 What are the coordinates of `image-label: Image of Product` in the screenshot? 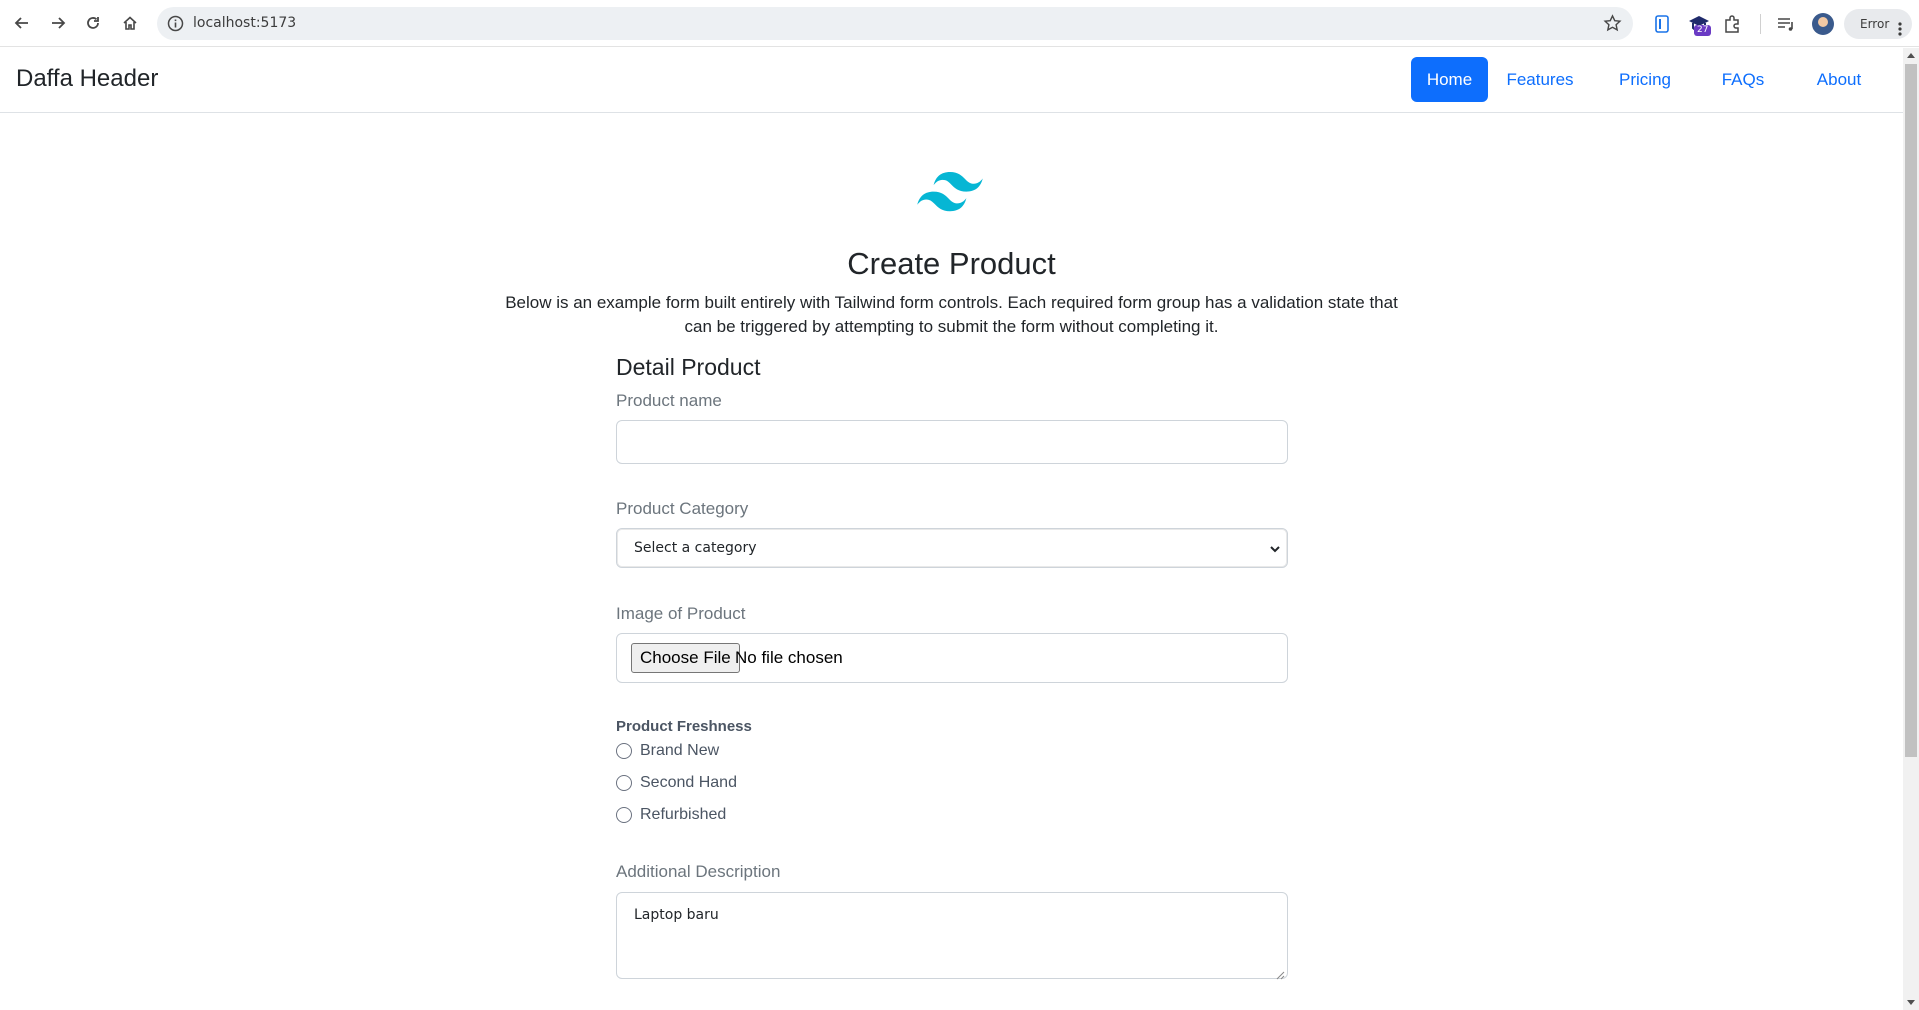 It's located at (681, 613).